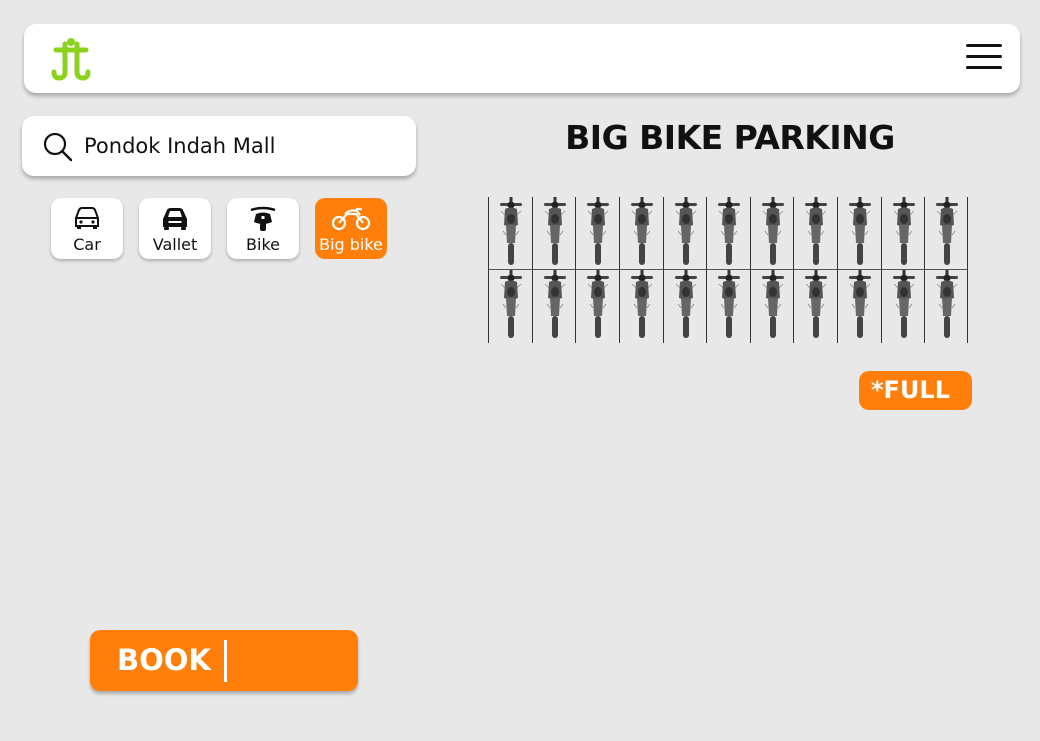  I want to click on search-input, so click(241, 146).